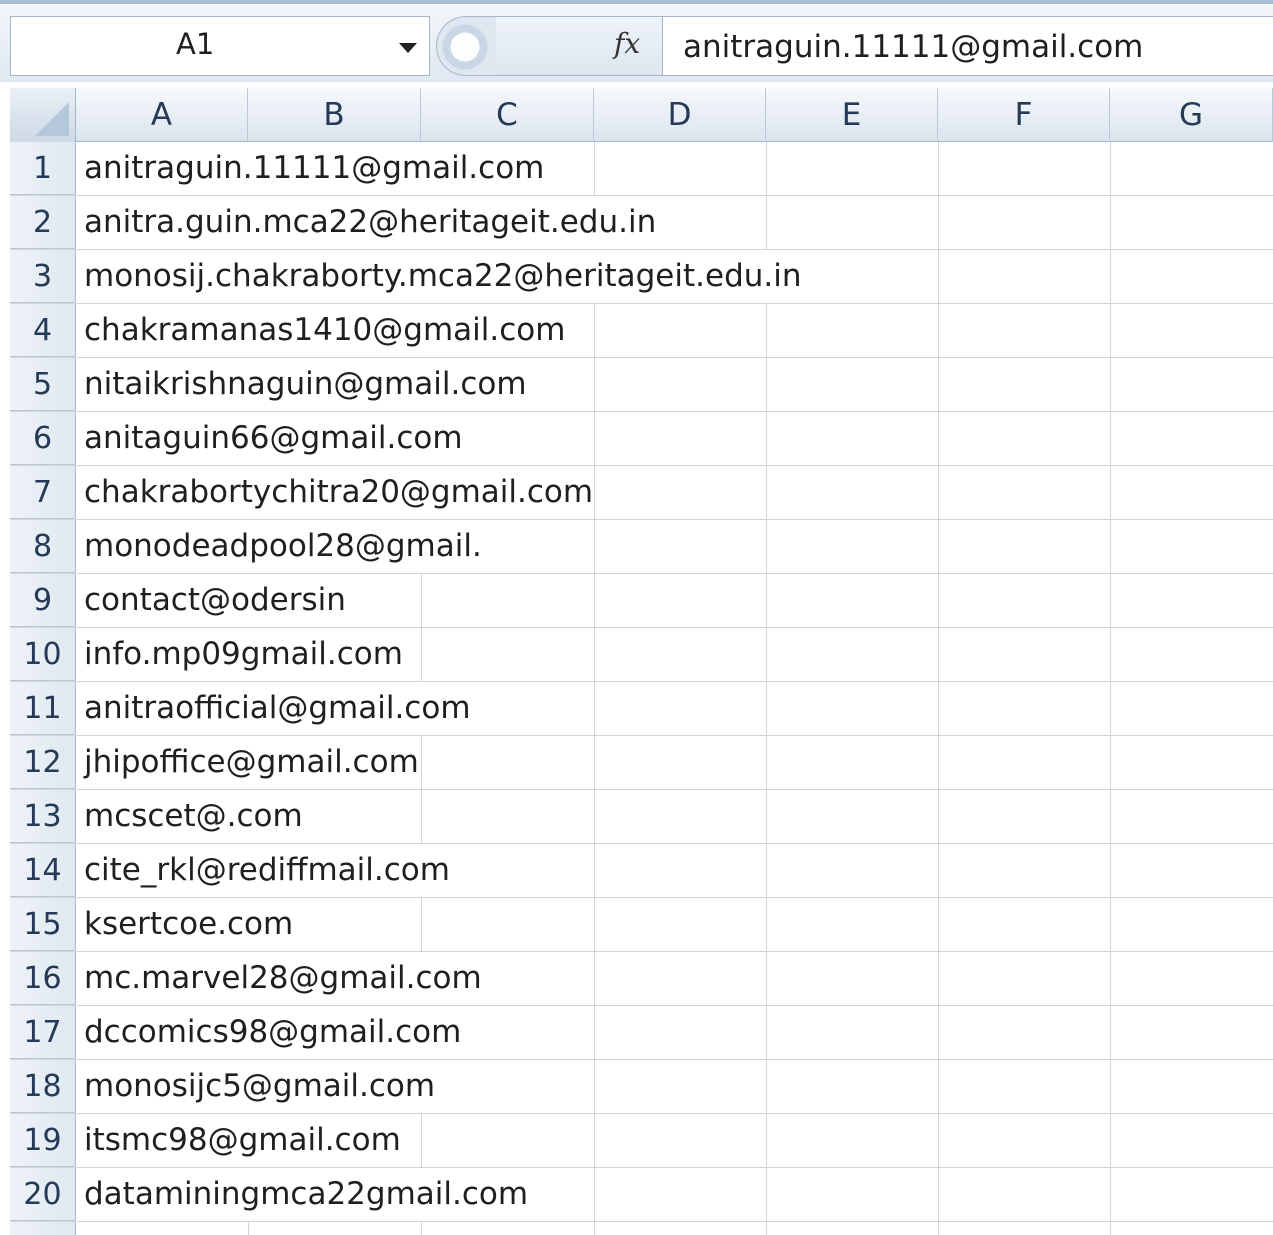 The height and width of the screenshot is (1235, 1273). I want to click on cell-a12: jhipoffice@gmail.com, so click(247, 762).